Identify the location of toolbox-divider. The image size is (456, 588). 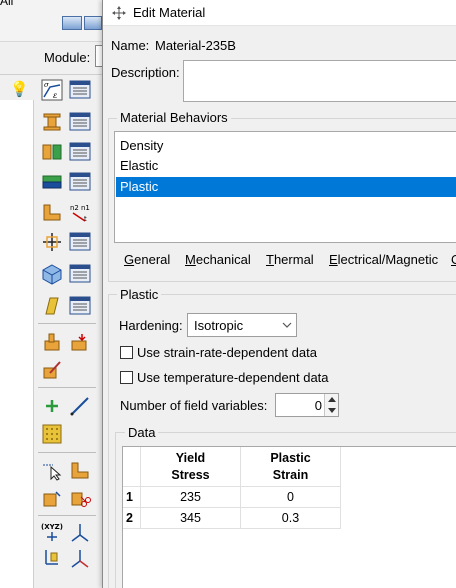
(67, 323).